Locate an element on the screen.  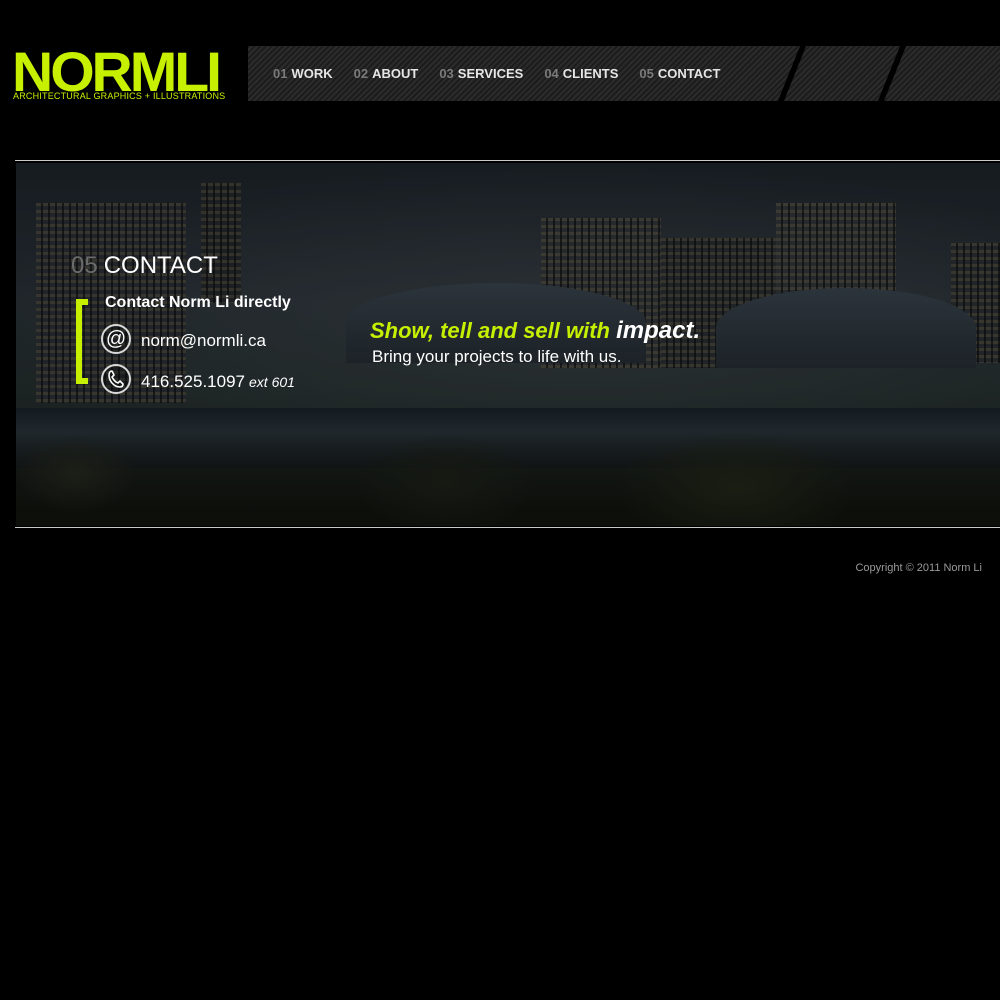
bottom-divider is located at coordinates (507, 527).